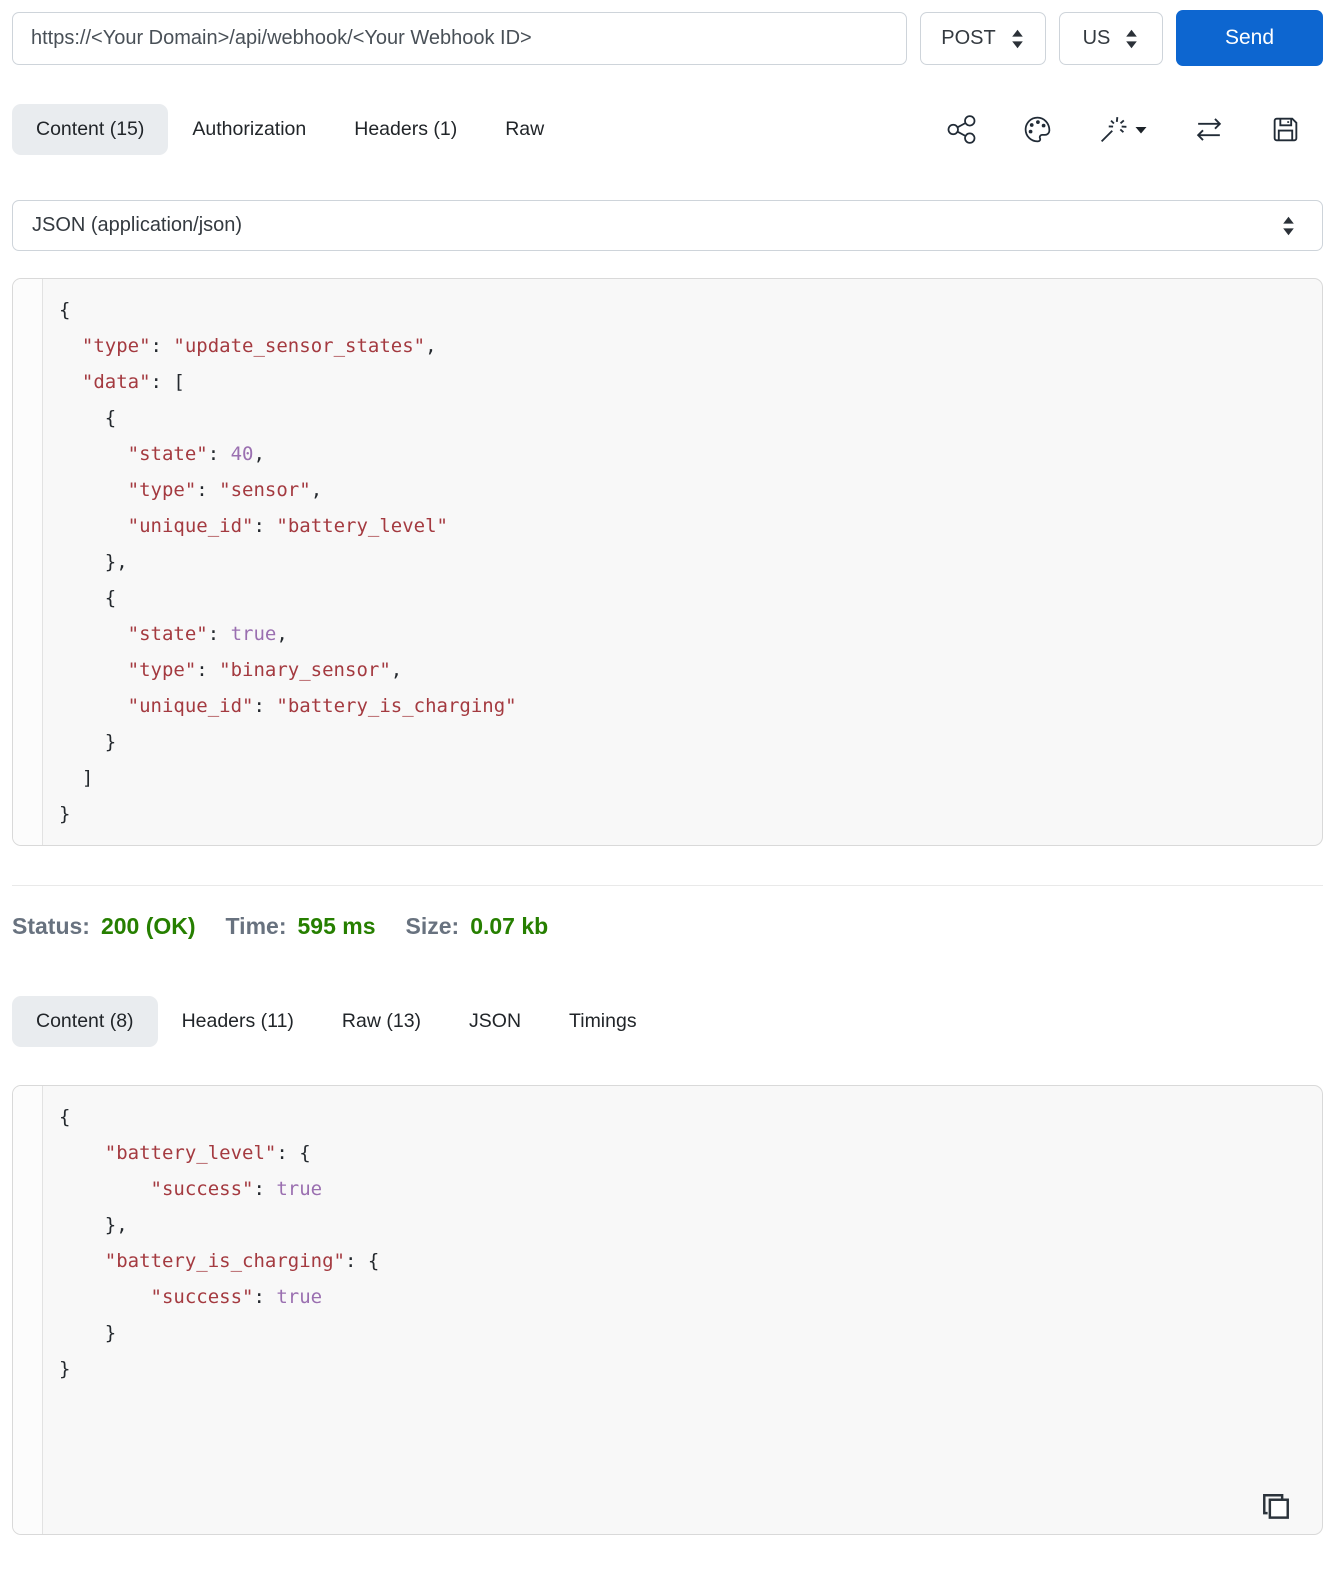  I want to click on share-icon, so click(961, 129).